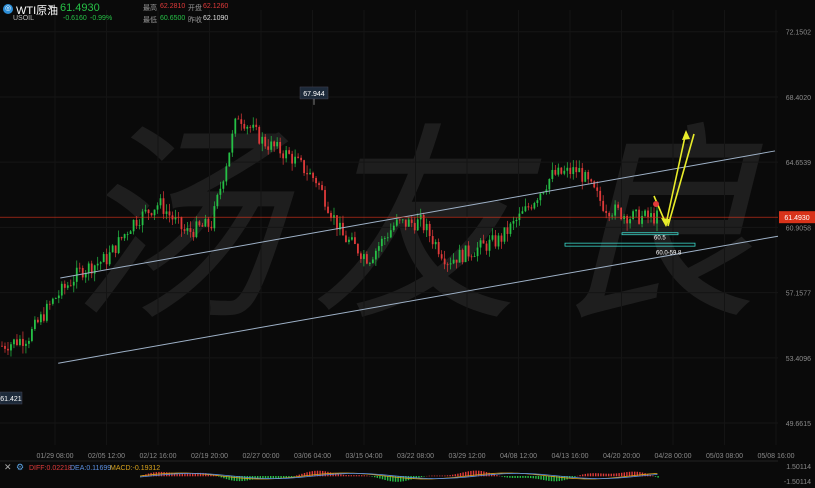  I want to click on time-tick-label: 03/06 04:00, so click(312, 456).